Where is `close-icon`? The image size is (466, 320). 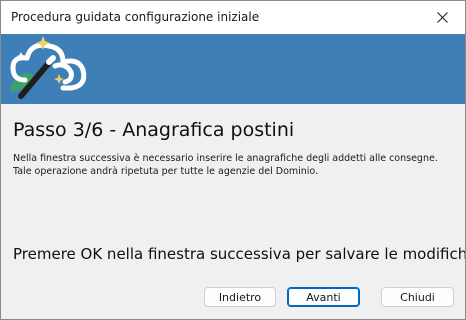 close-icon is located at coordinates (442, 17).